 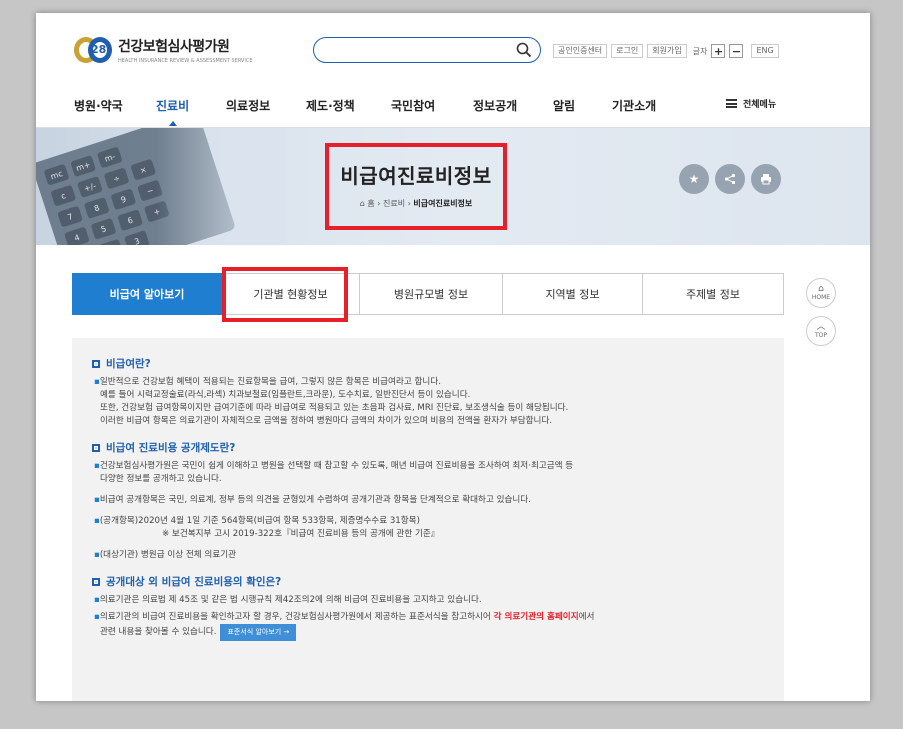 I want to click on tab-noncovered-overview: 비급여 알아보기, so click(x=147, y=294).